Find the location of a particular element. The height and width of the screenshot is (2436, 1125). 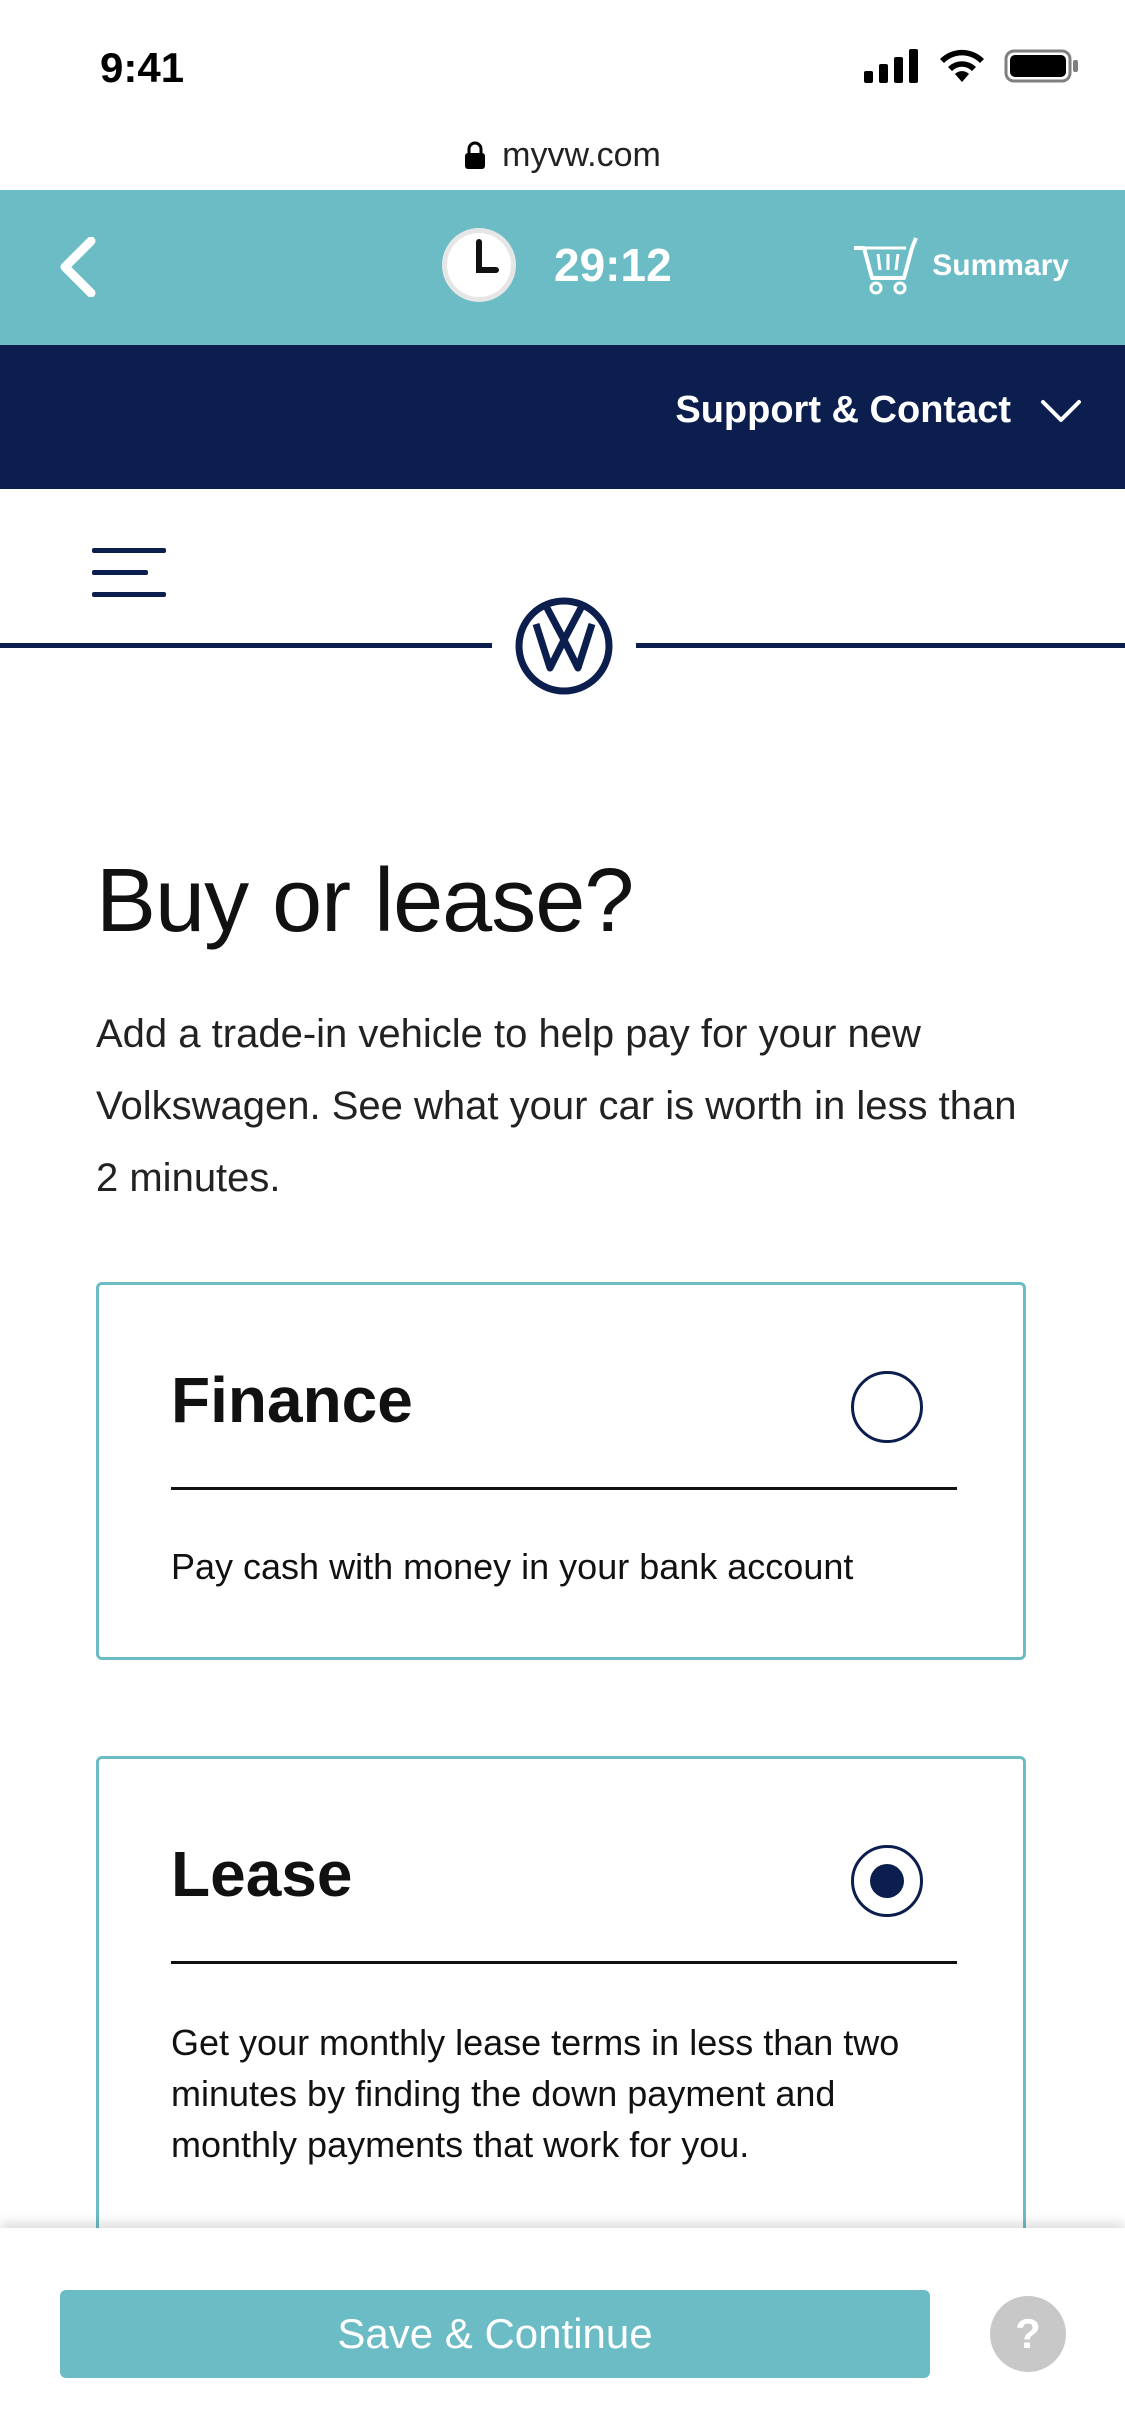

summary-button: Summary is located at coordinates (959, 266).